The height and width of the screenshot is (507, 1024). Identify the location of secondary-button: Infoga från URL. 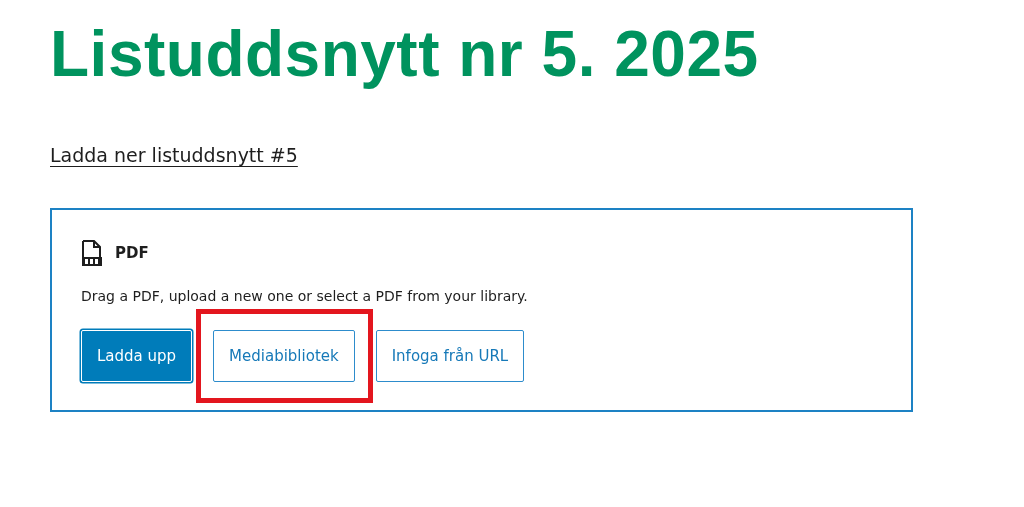
(450, 356).